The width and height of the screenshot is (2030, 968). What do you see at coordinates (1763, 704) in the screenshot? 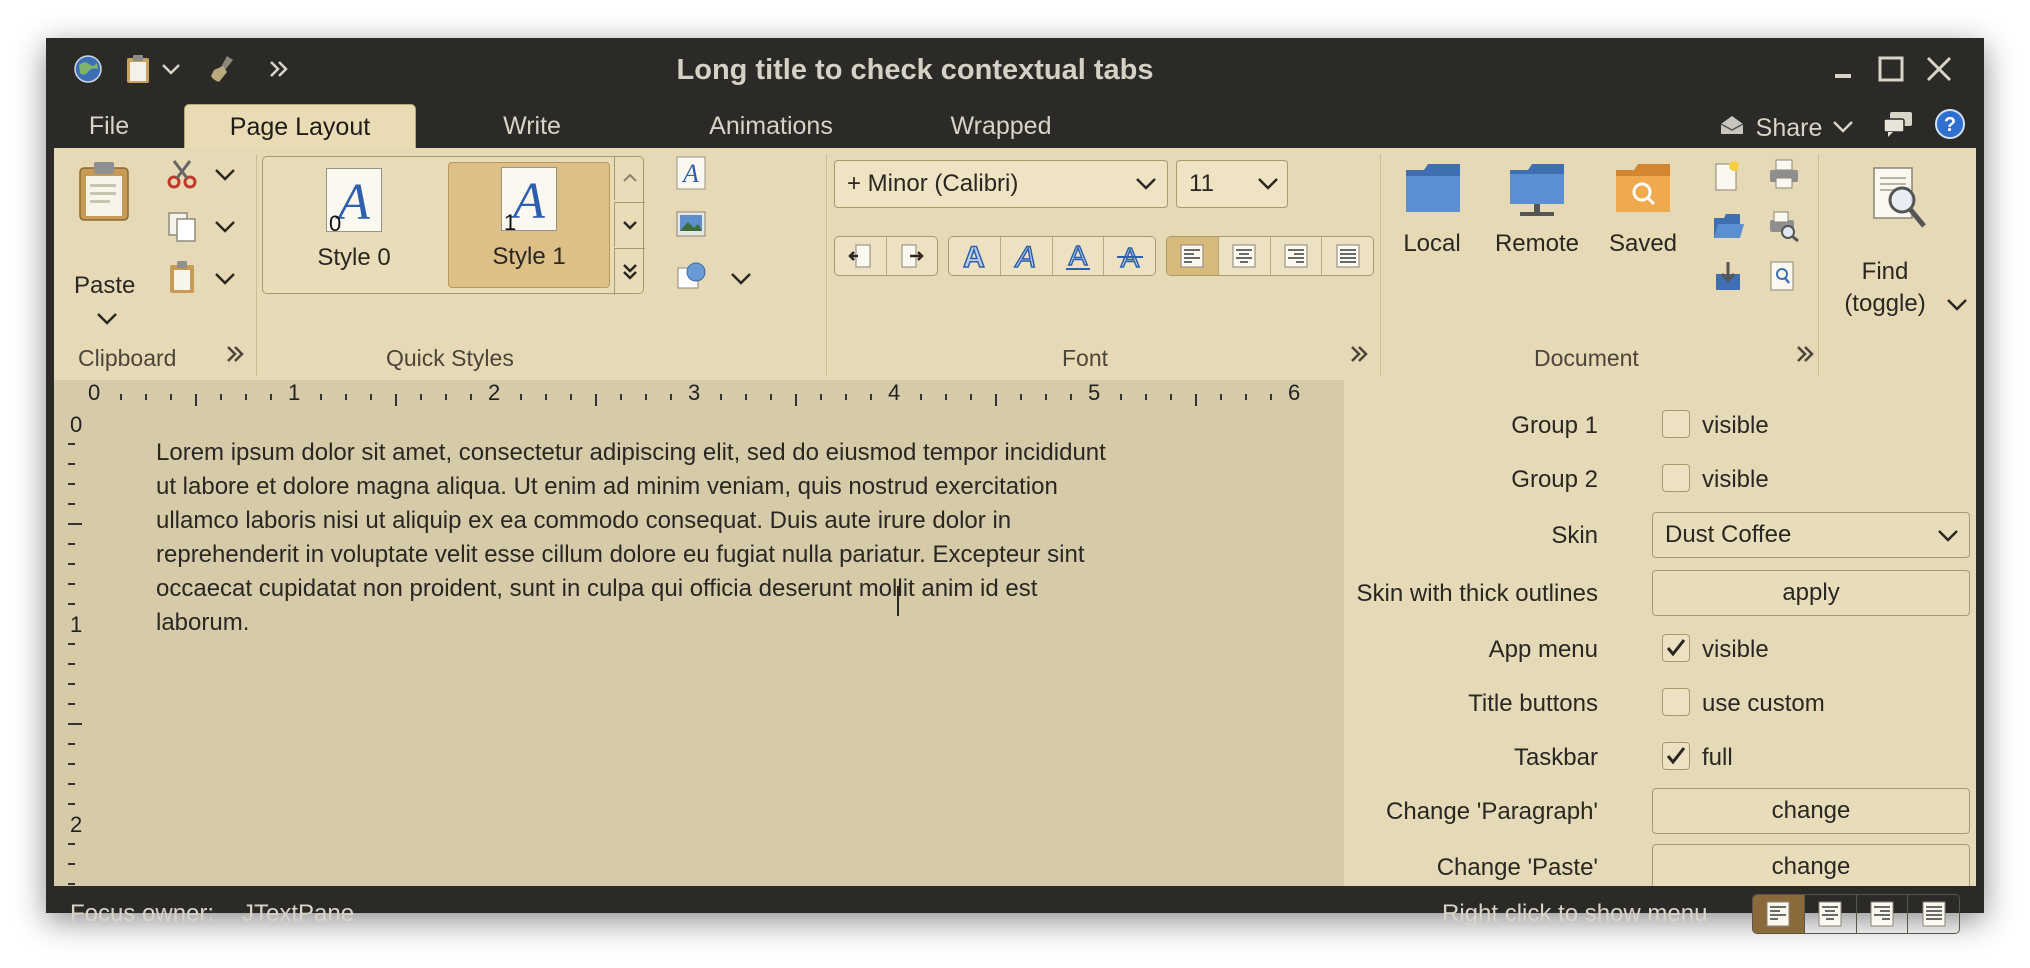
I see `title-buttons-check-label: use custom` at bounding box center [1763, 704].